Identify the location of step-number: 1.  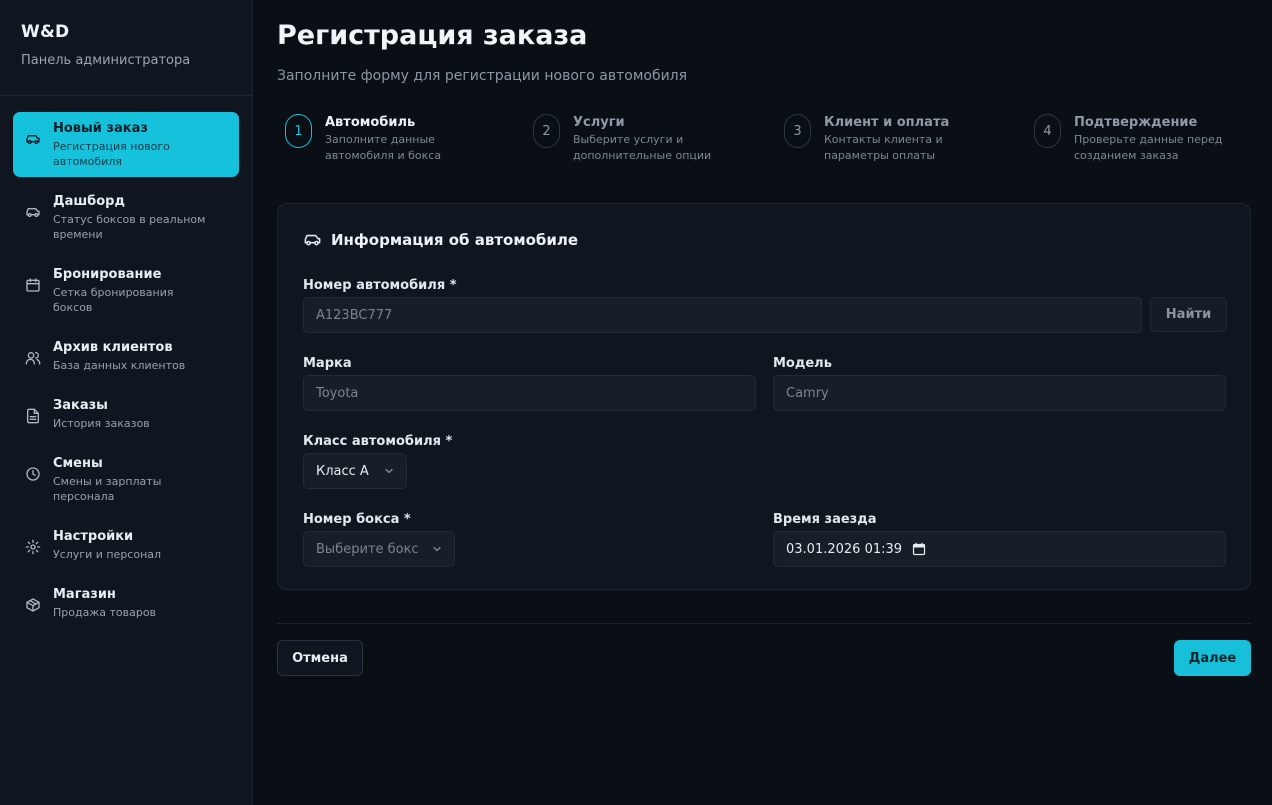
(298, 131).